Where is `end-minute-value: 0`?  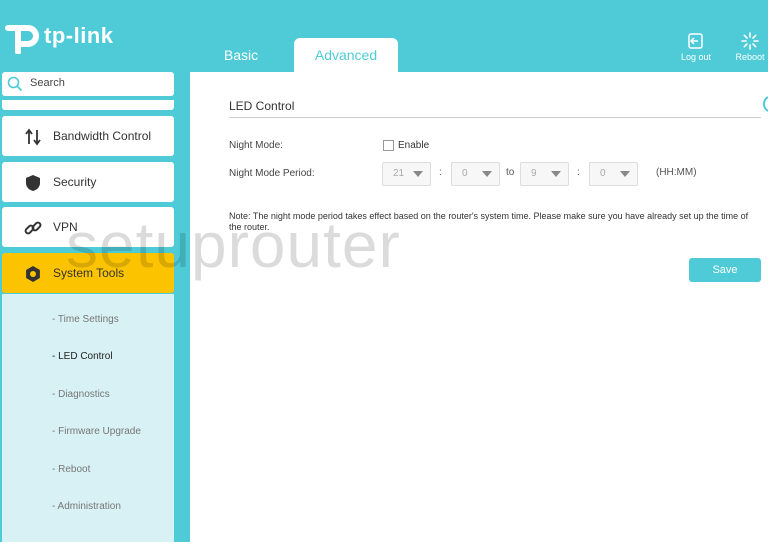 end-minute-value: 0 is located at coordinates (603, 173).